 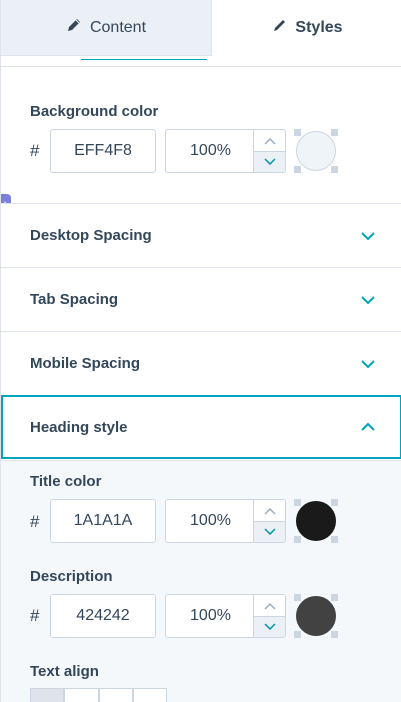 What do you see at coordinates (115, 695) in the screenshot?
I see `align-right-button` at bounding box center [115, 695].